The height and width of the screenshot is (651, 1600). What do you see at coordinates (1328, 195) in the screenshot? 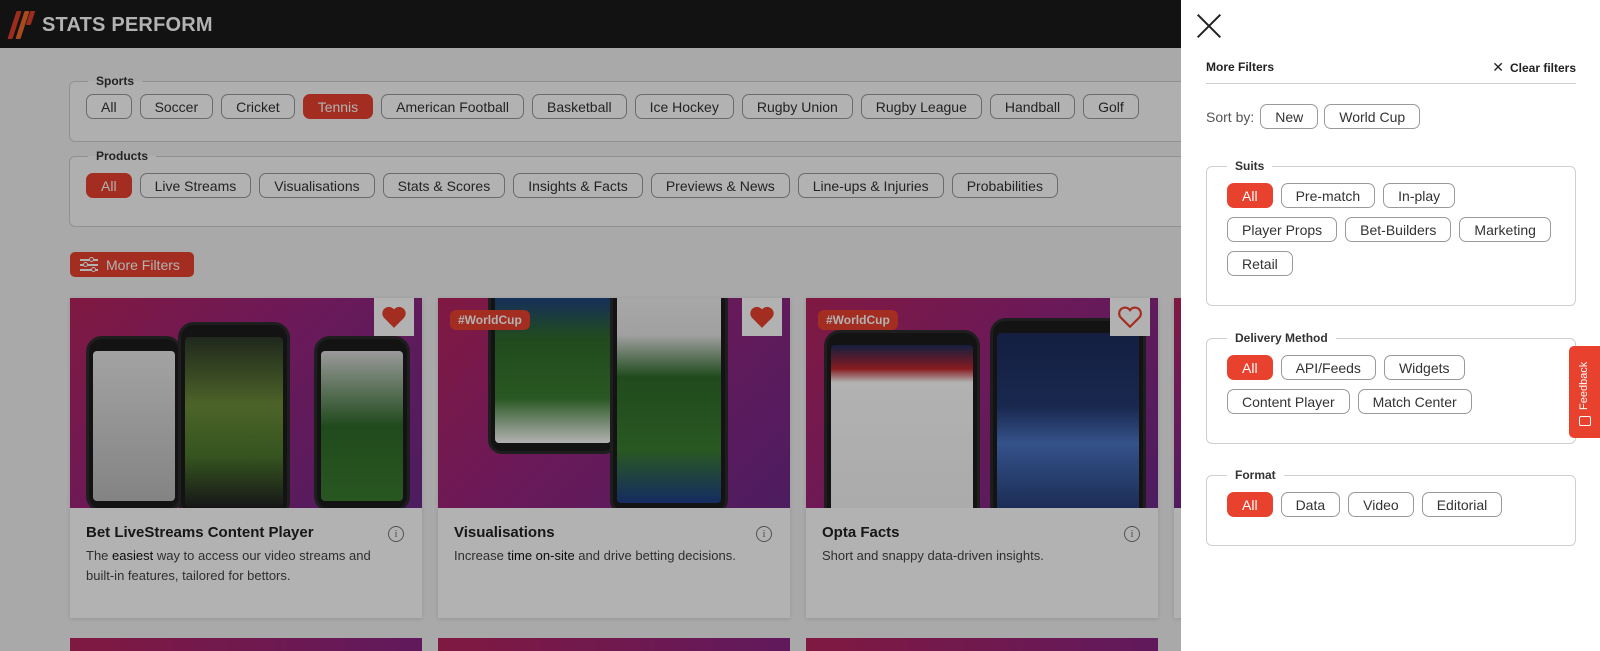
I see `suit-pill-pre-match: Pre-match` at bounding box center [1328, 195].